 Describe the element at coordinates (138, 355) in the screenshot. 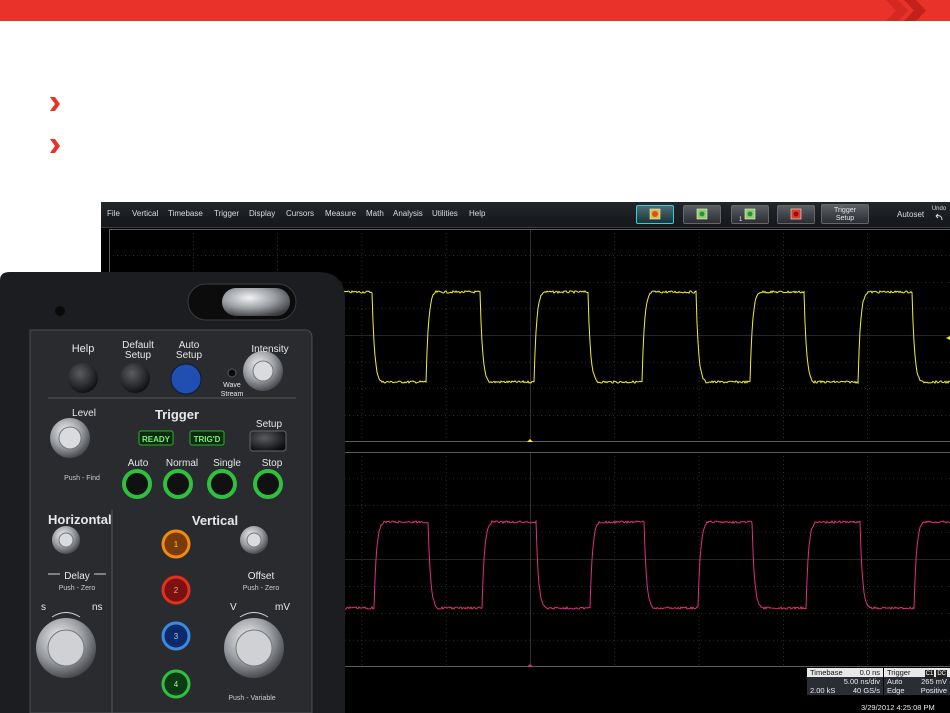

I see `default-setup-label-2: Setup` at that location.